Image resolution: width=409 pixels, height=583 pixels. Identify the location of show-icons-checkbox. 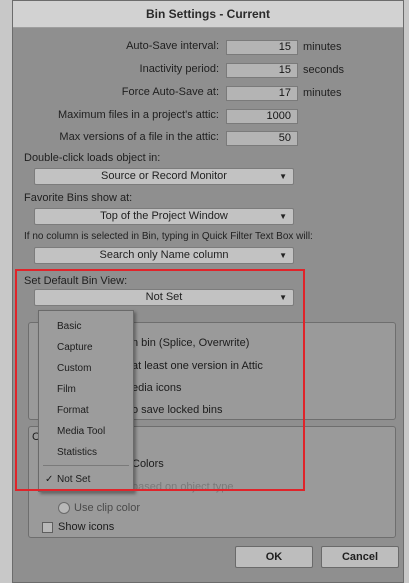
(47, 527).